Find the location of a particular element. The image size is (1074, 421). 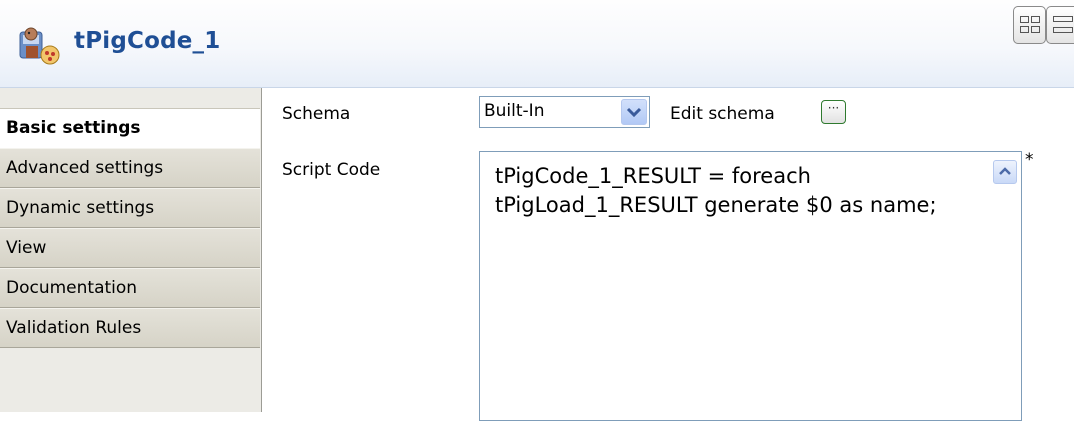

code-line: tPigLoad_1_RESULT generate $0 as name; is located at coordinates (716, 205).